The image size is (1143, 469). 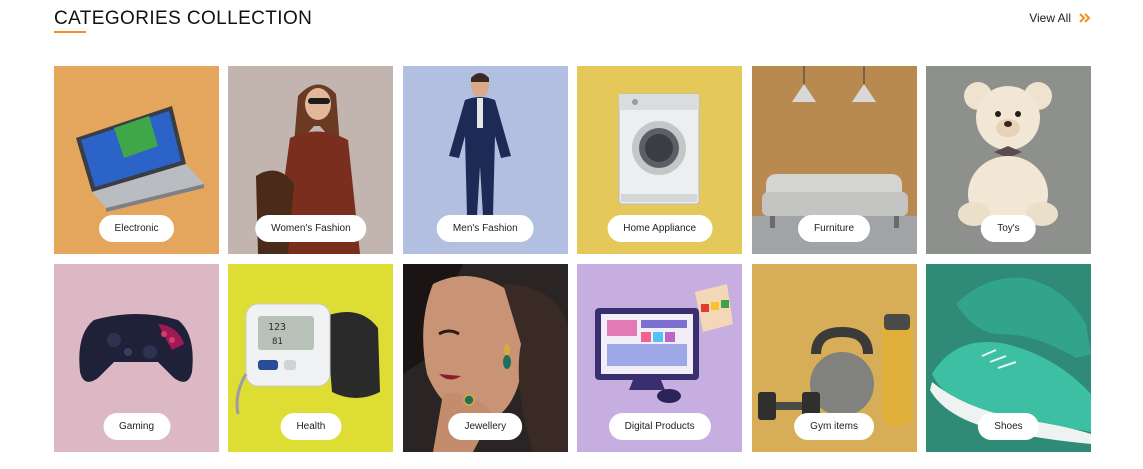 I want to click on category-label: Gym items, so click(x=834, y=426).